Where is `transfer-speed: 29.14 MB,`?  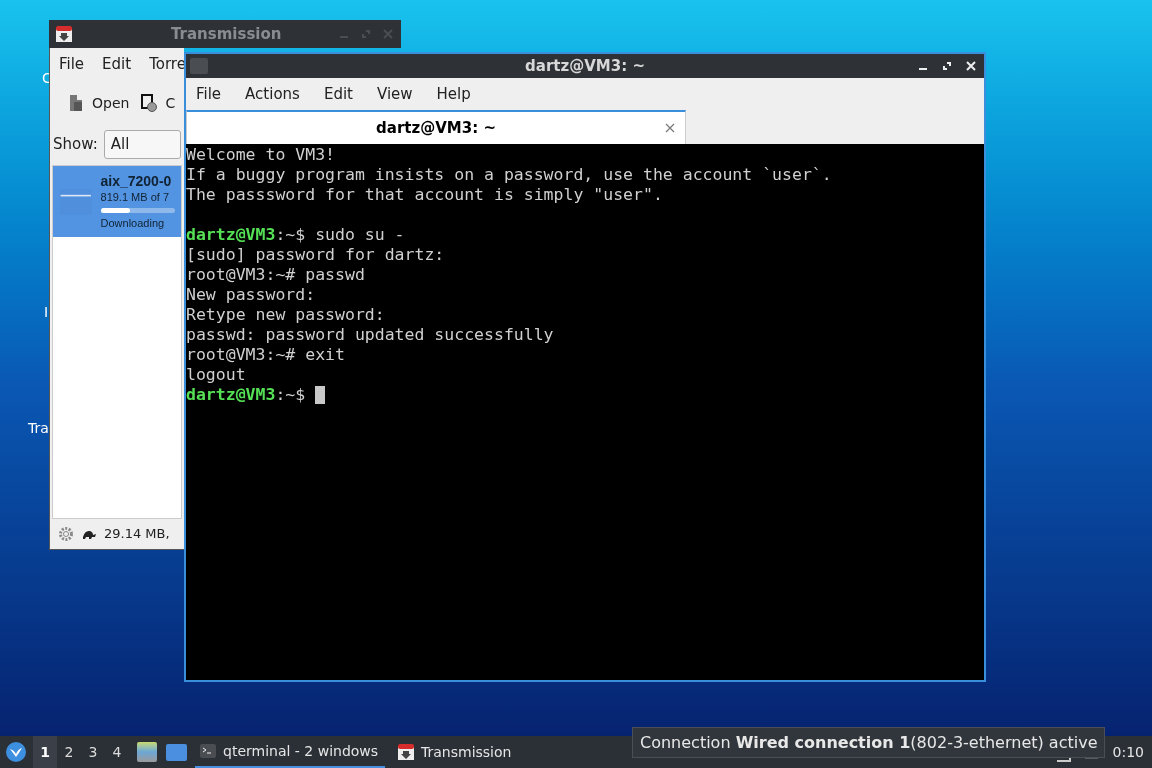
transfer-speed: 29.14 MB, is located at coordinates (137, 534).